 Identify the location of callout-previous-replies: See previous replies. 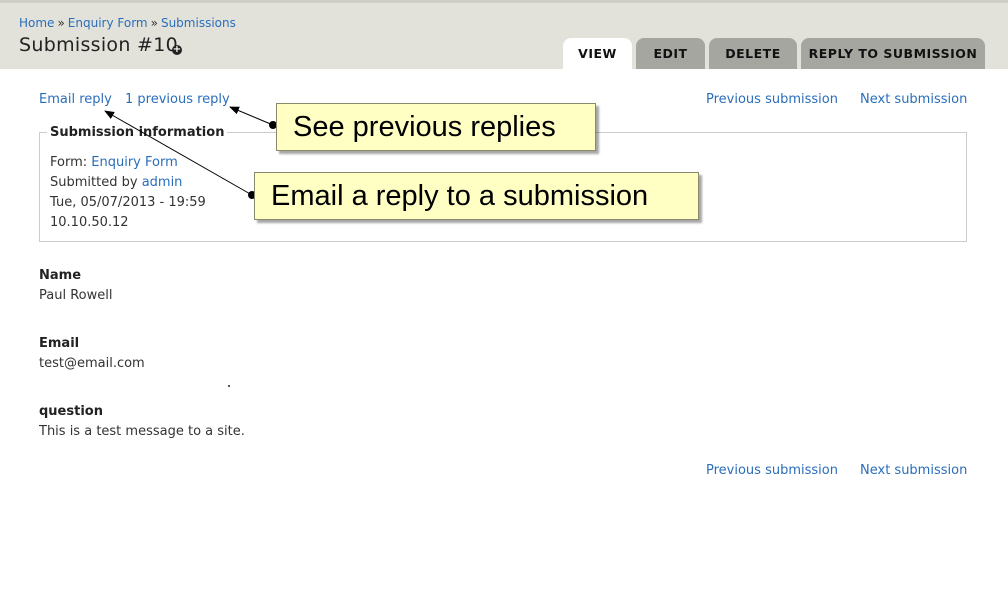
(436, 127).